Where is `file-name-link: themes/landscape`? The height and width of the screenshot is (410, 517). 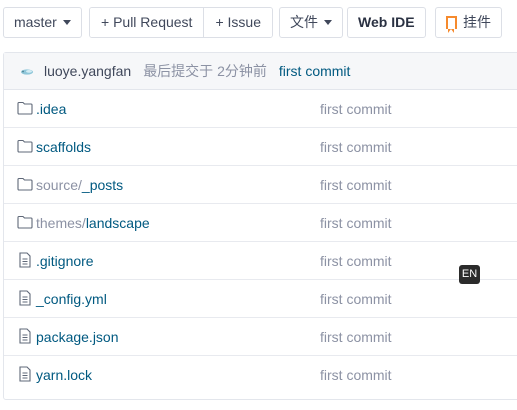 file-name-link: themes/landscape is located at coordinates (93, 223).